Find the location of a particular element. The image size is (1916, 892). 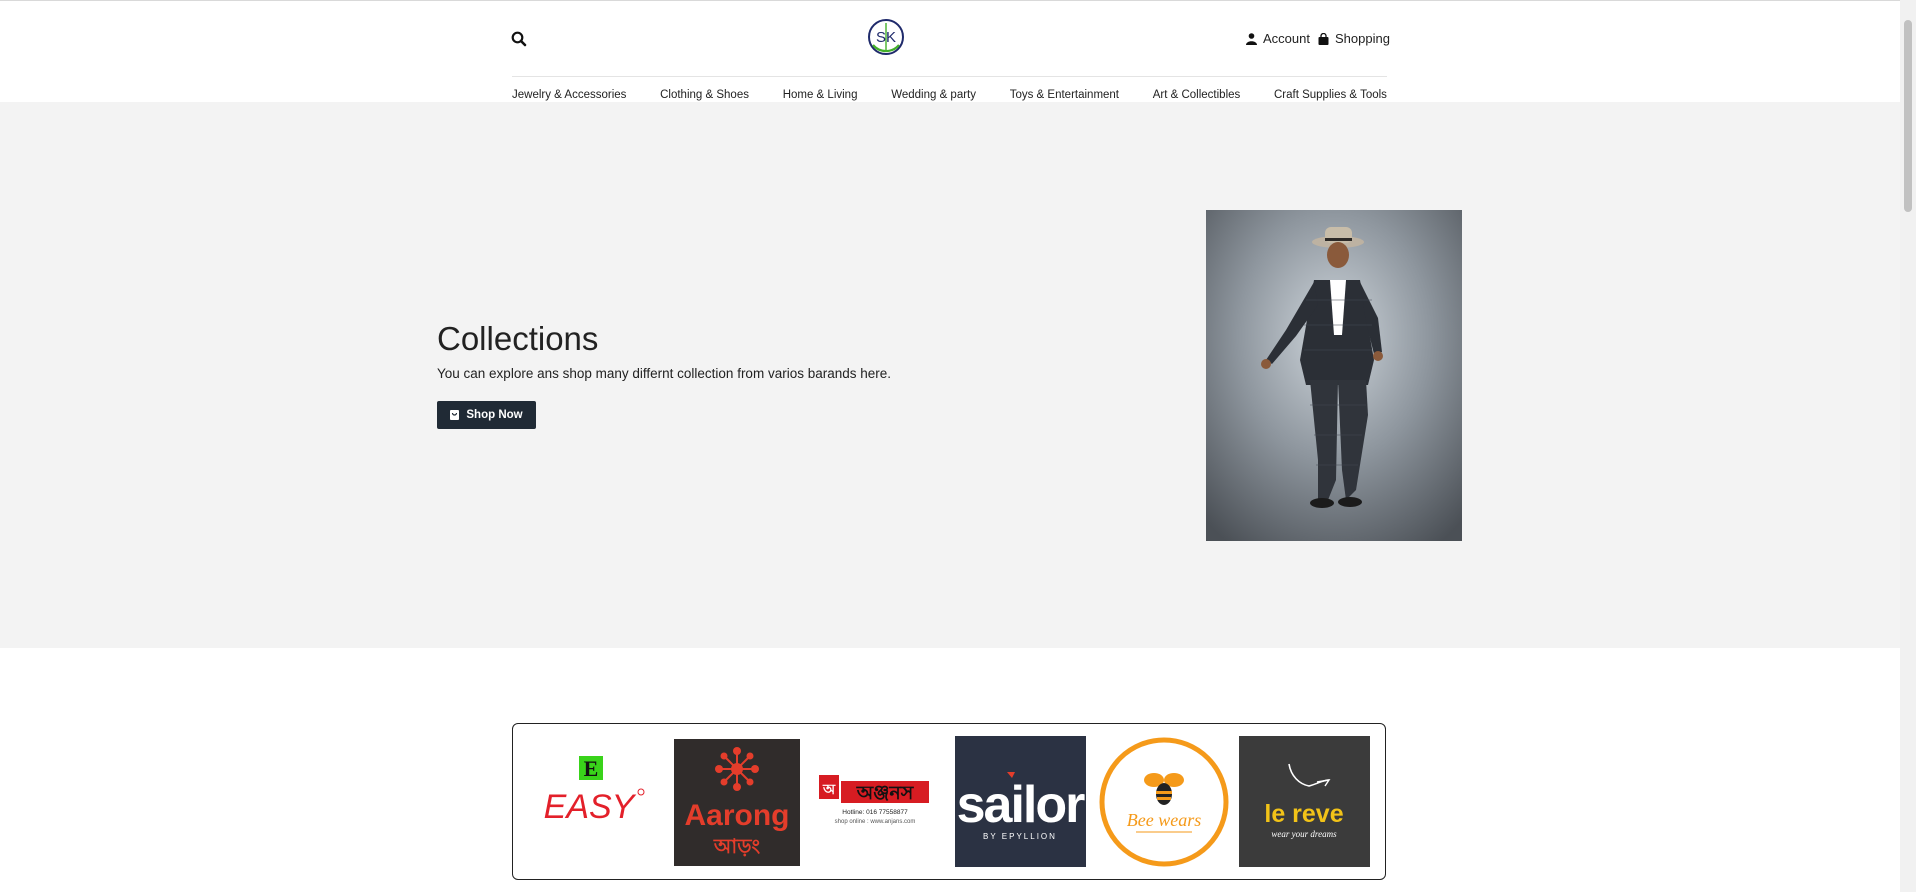

easy-mark: E is located at coordinates (591, 768).